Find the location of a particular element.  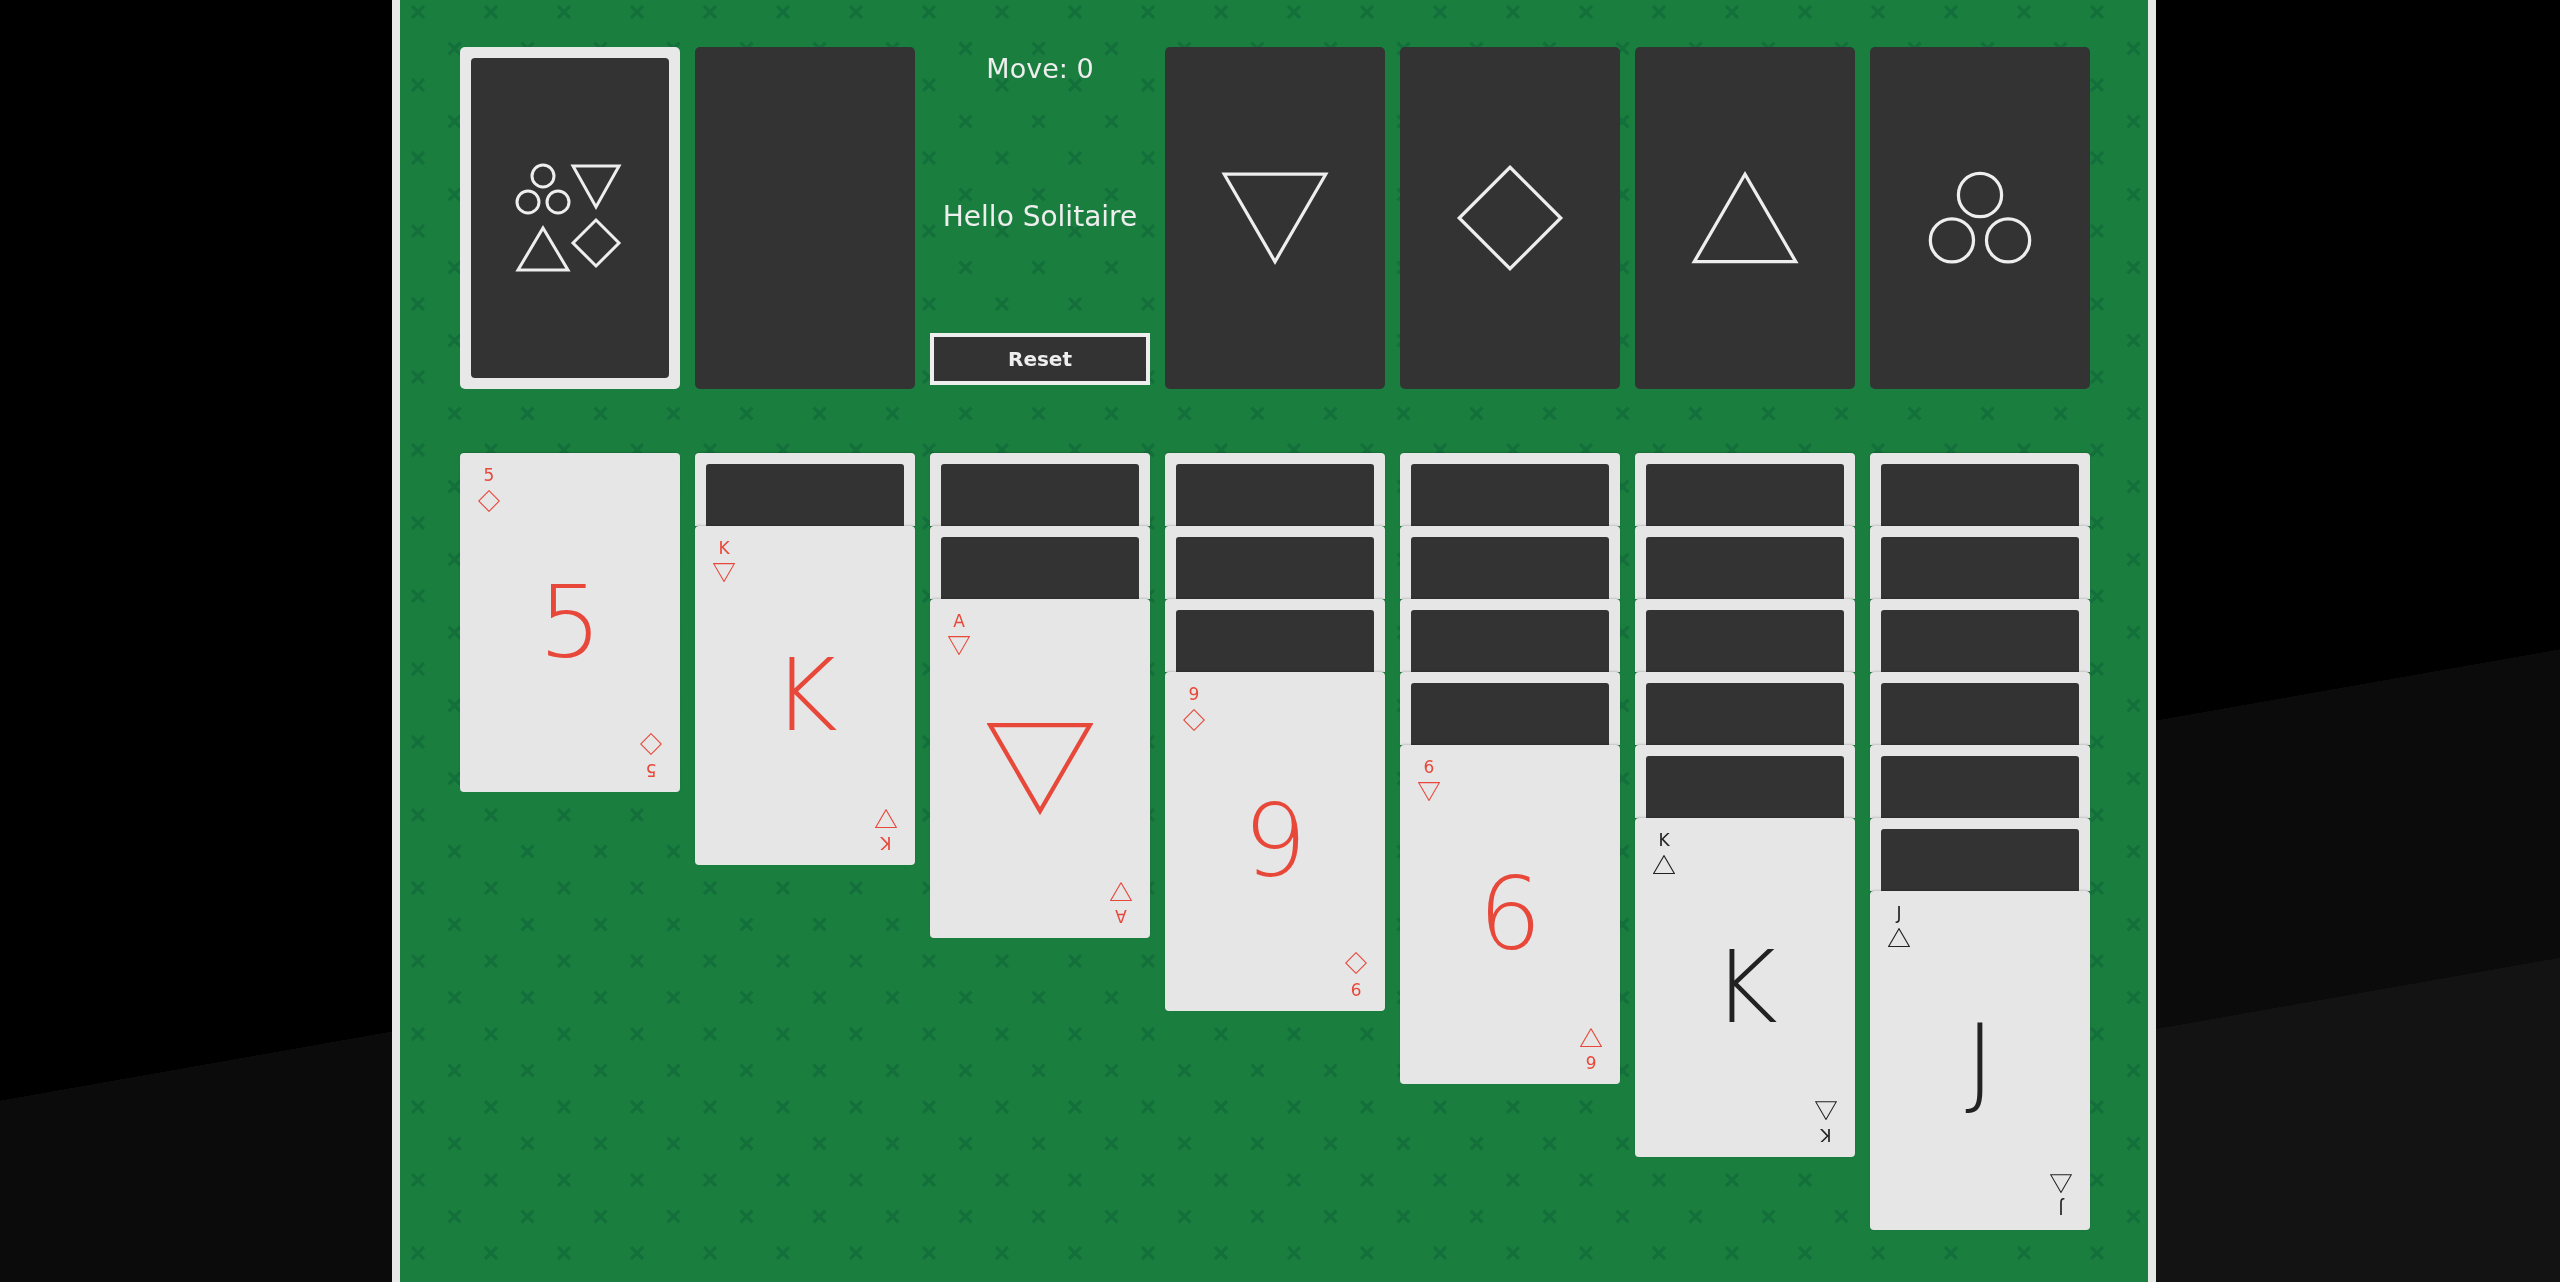

card-center-rank: 5 is located at coordinates (570, 622).